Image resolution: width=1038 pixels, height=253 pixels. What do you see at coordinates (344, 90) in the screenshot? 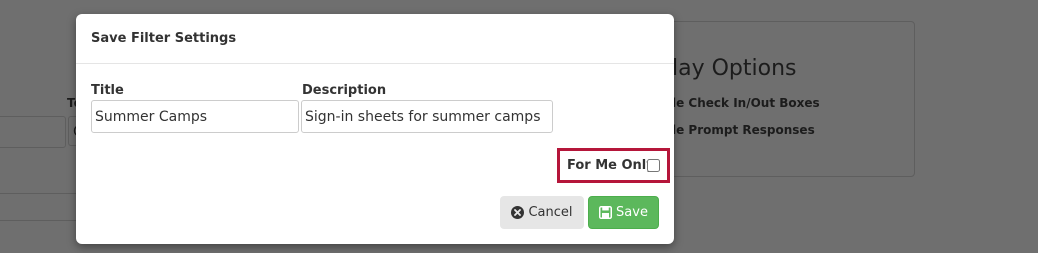
I see `description-field-label: Description` at bounding box center [344, 90].